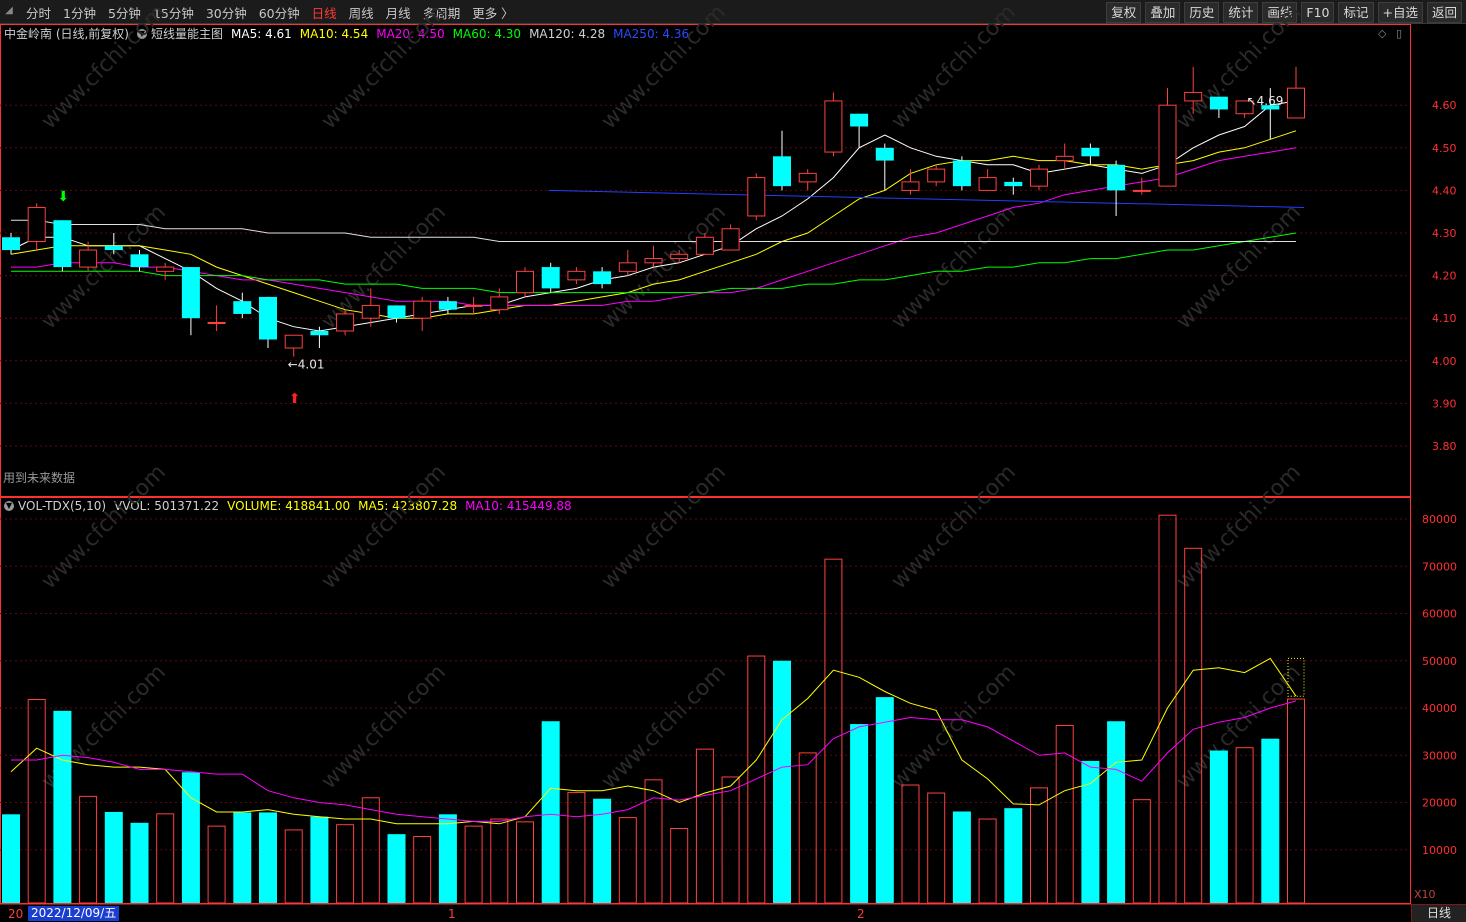 This screenshot has width=1466, height=922. What do you see at coordinates (16, 914) in the screenshot?
I see `year-prefix: 20` at bounding box center [16, 914].